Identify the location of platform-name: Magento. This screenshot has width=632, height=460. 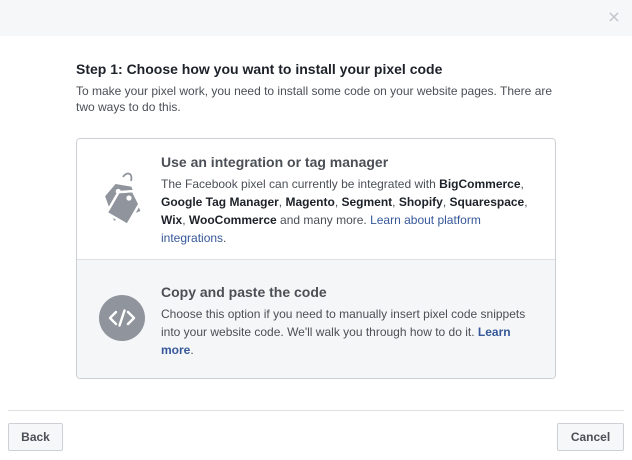
(310, 202).